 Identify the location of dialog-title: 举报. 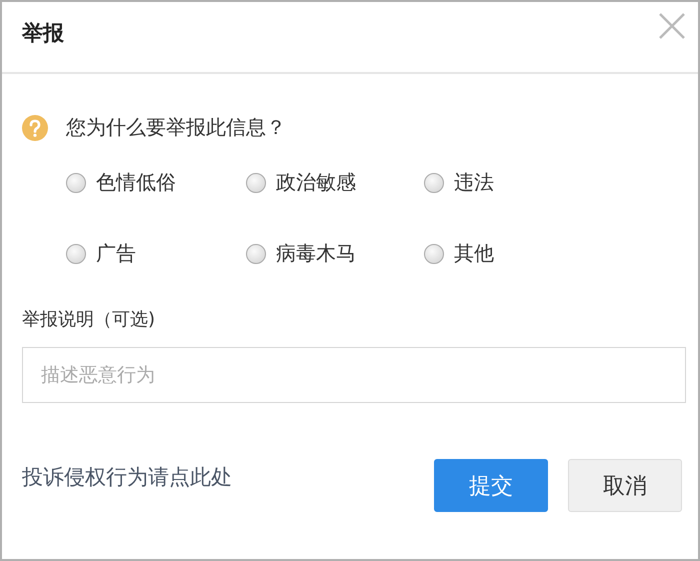
(43, 33).